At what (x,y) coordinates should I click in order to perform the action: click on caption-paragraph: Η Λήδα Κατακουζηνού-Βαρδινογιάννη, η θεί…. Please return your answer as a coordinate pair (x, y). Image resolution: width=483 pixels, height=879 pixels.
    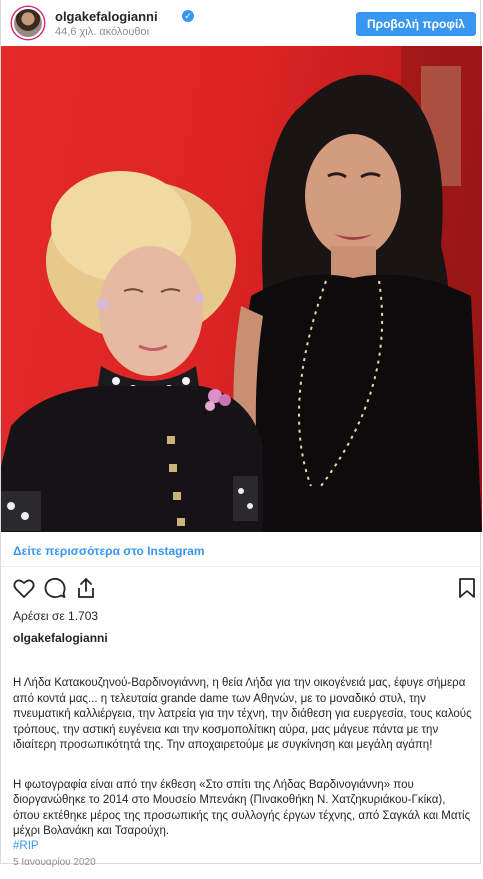
    Looking at the image, I should click on (242, 714).